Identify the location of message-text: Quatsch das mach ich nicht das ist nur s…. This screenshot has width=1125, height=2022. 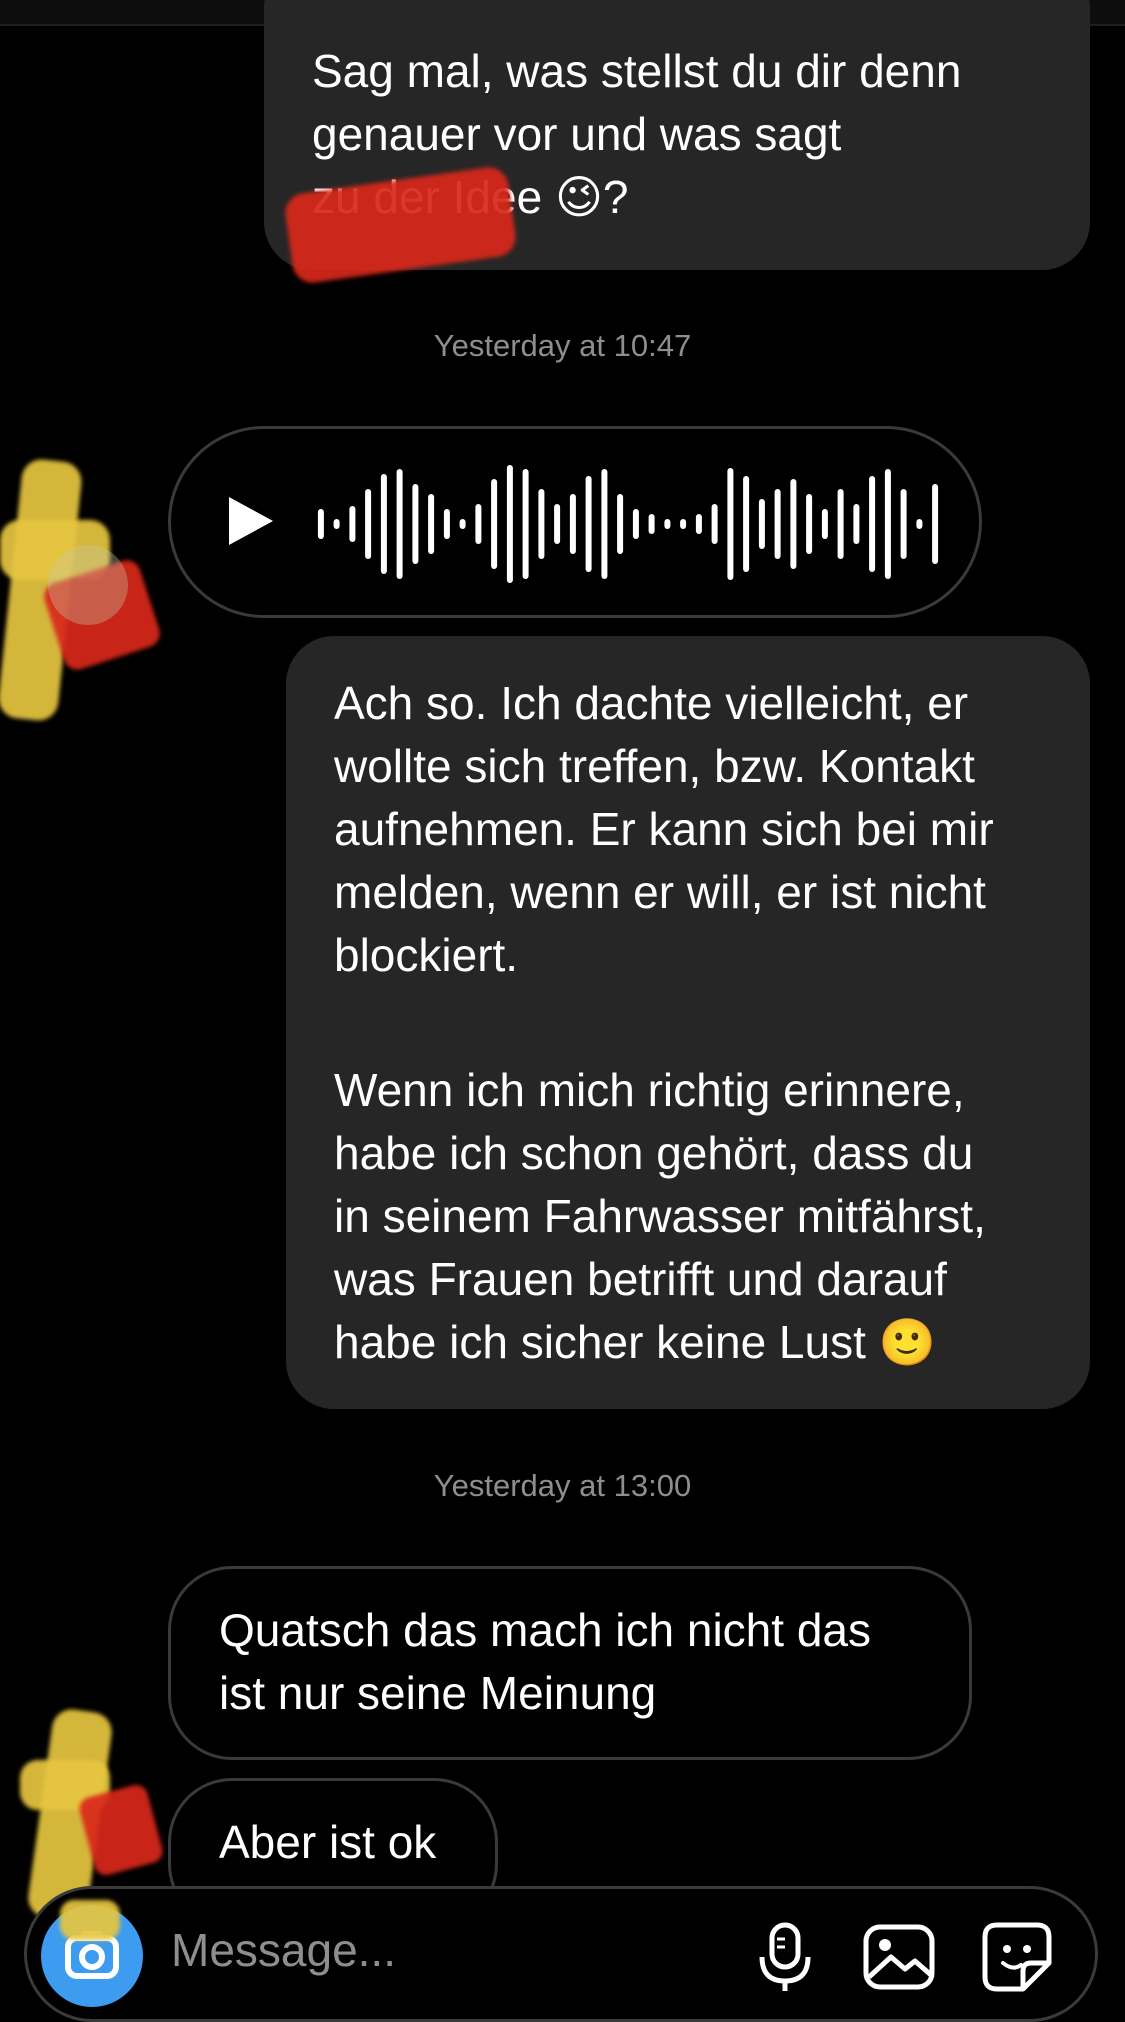
(545, 1661).